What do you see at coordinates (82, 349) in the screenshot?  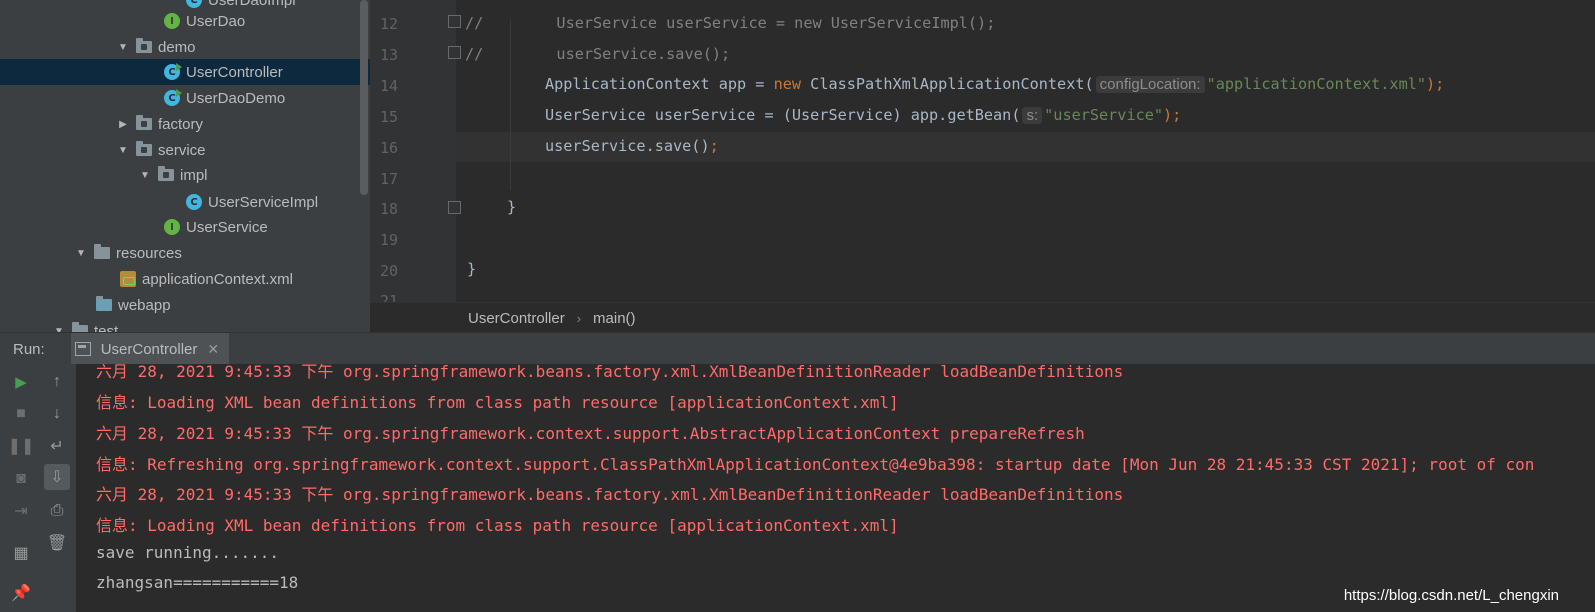 I see `console-window-icon` at bounding box center [82, 349].